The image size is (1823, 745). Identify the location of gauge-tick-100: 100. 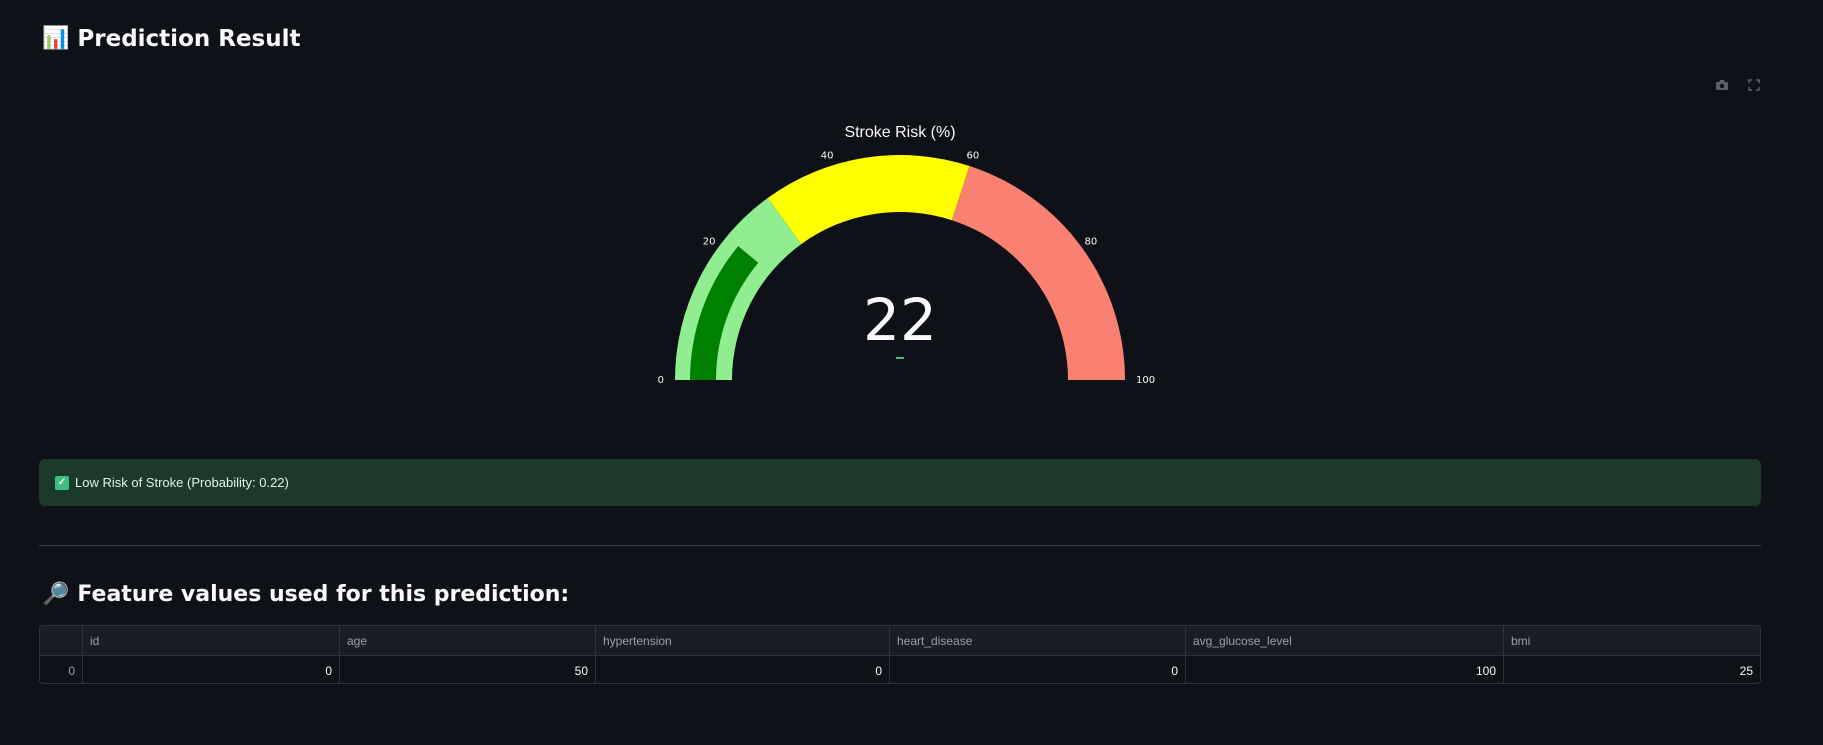
(1145, 380).